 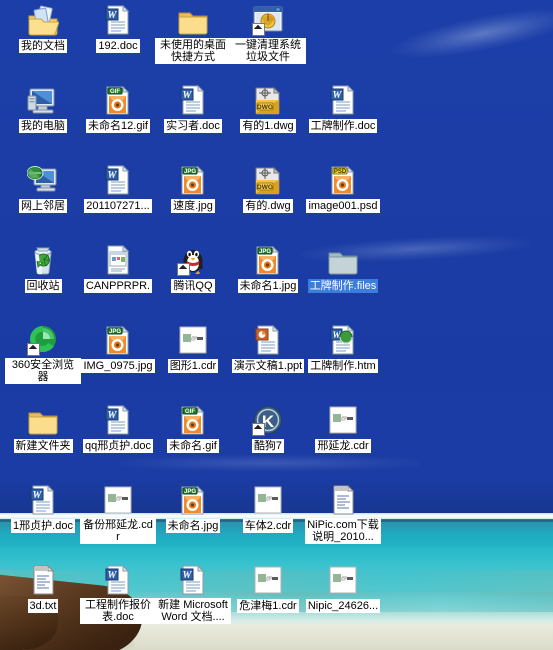 I want to click on desktop-icon: 车体2.cdr, so click(x=268, y=509).